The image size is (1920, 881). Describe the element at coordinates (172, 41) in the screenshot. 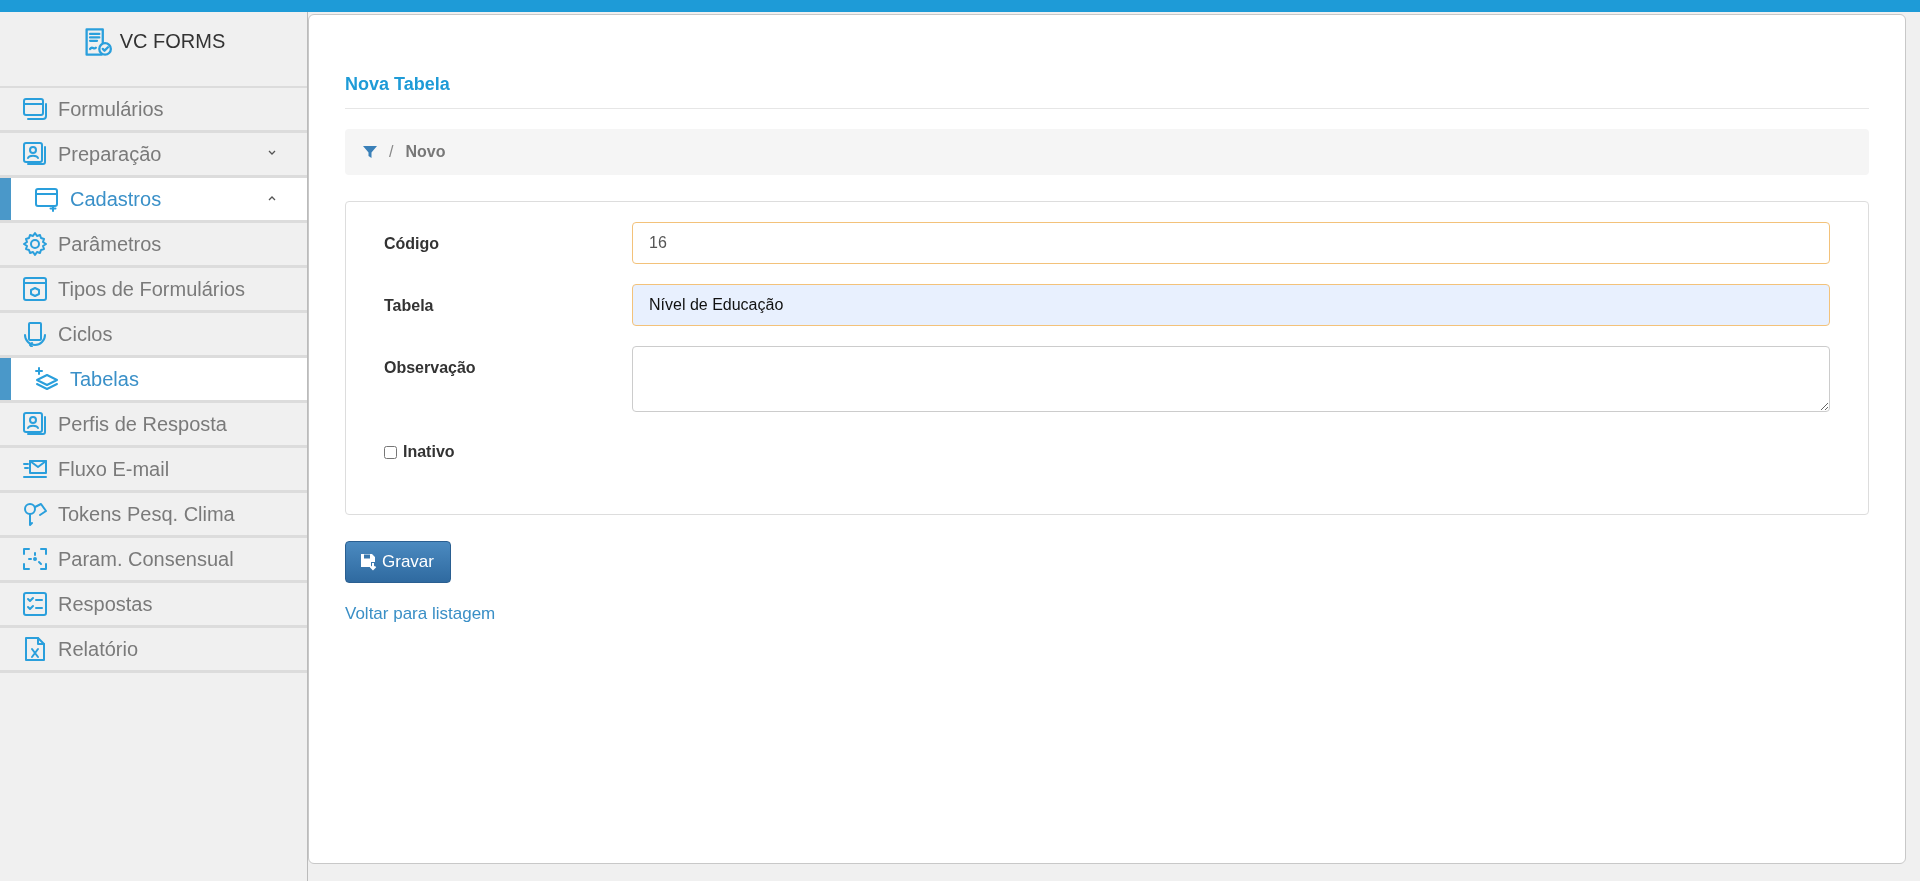

I see `app-title: VC FORMS` at that location.